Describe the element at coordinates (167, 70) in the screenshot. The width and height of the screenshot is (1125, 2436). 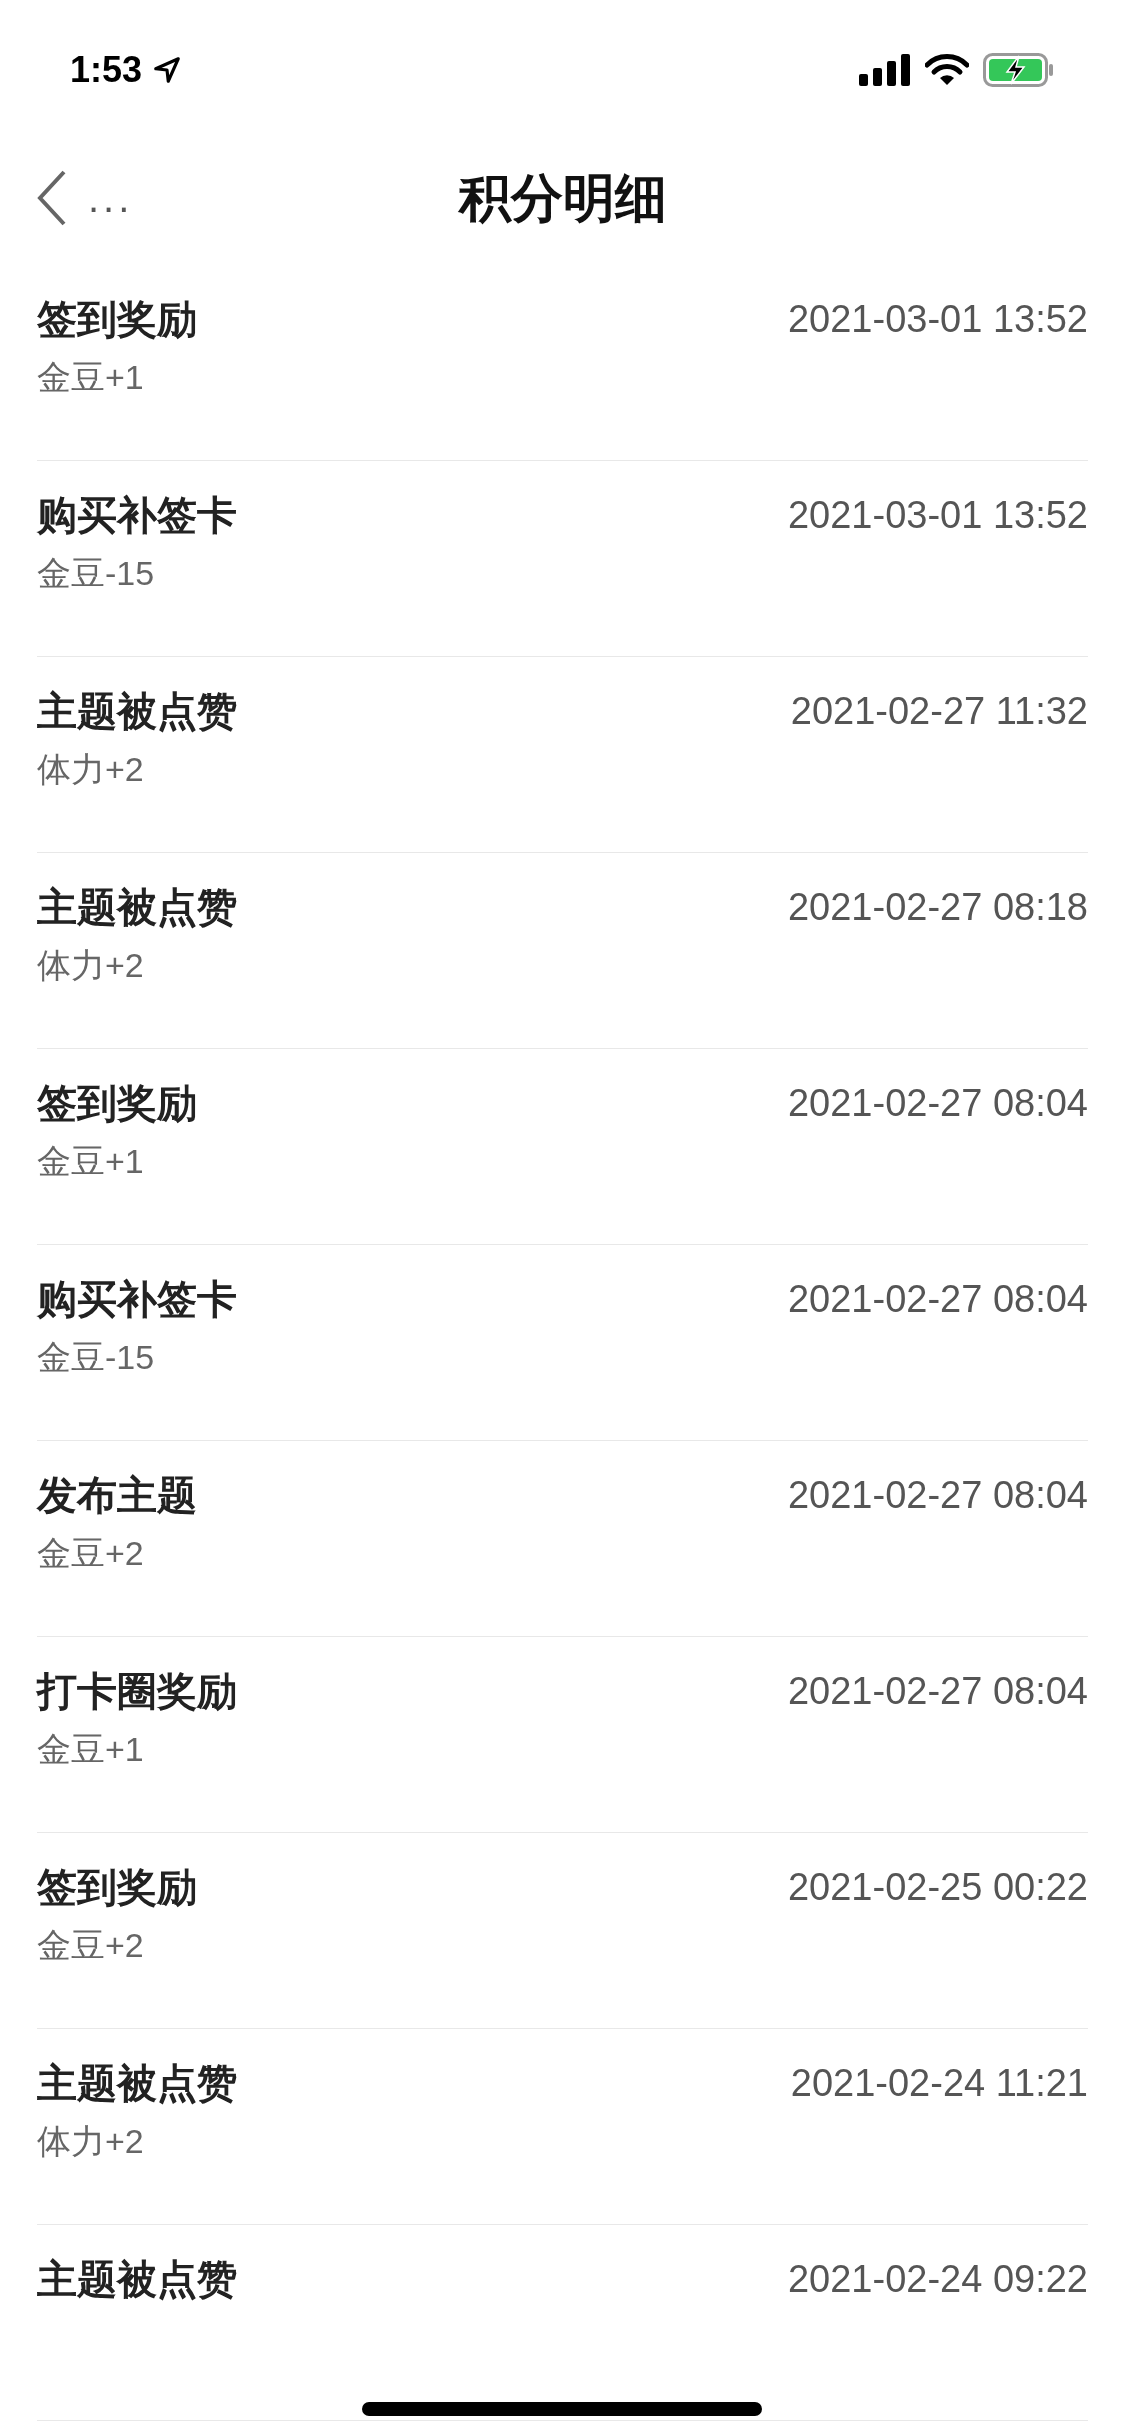
I see `location-arrow-icon` at that location.